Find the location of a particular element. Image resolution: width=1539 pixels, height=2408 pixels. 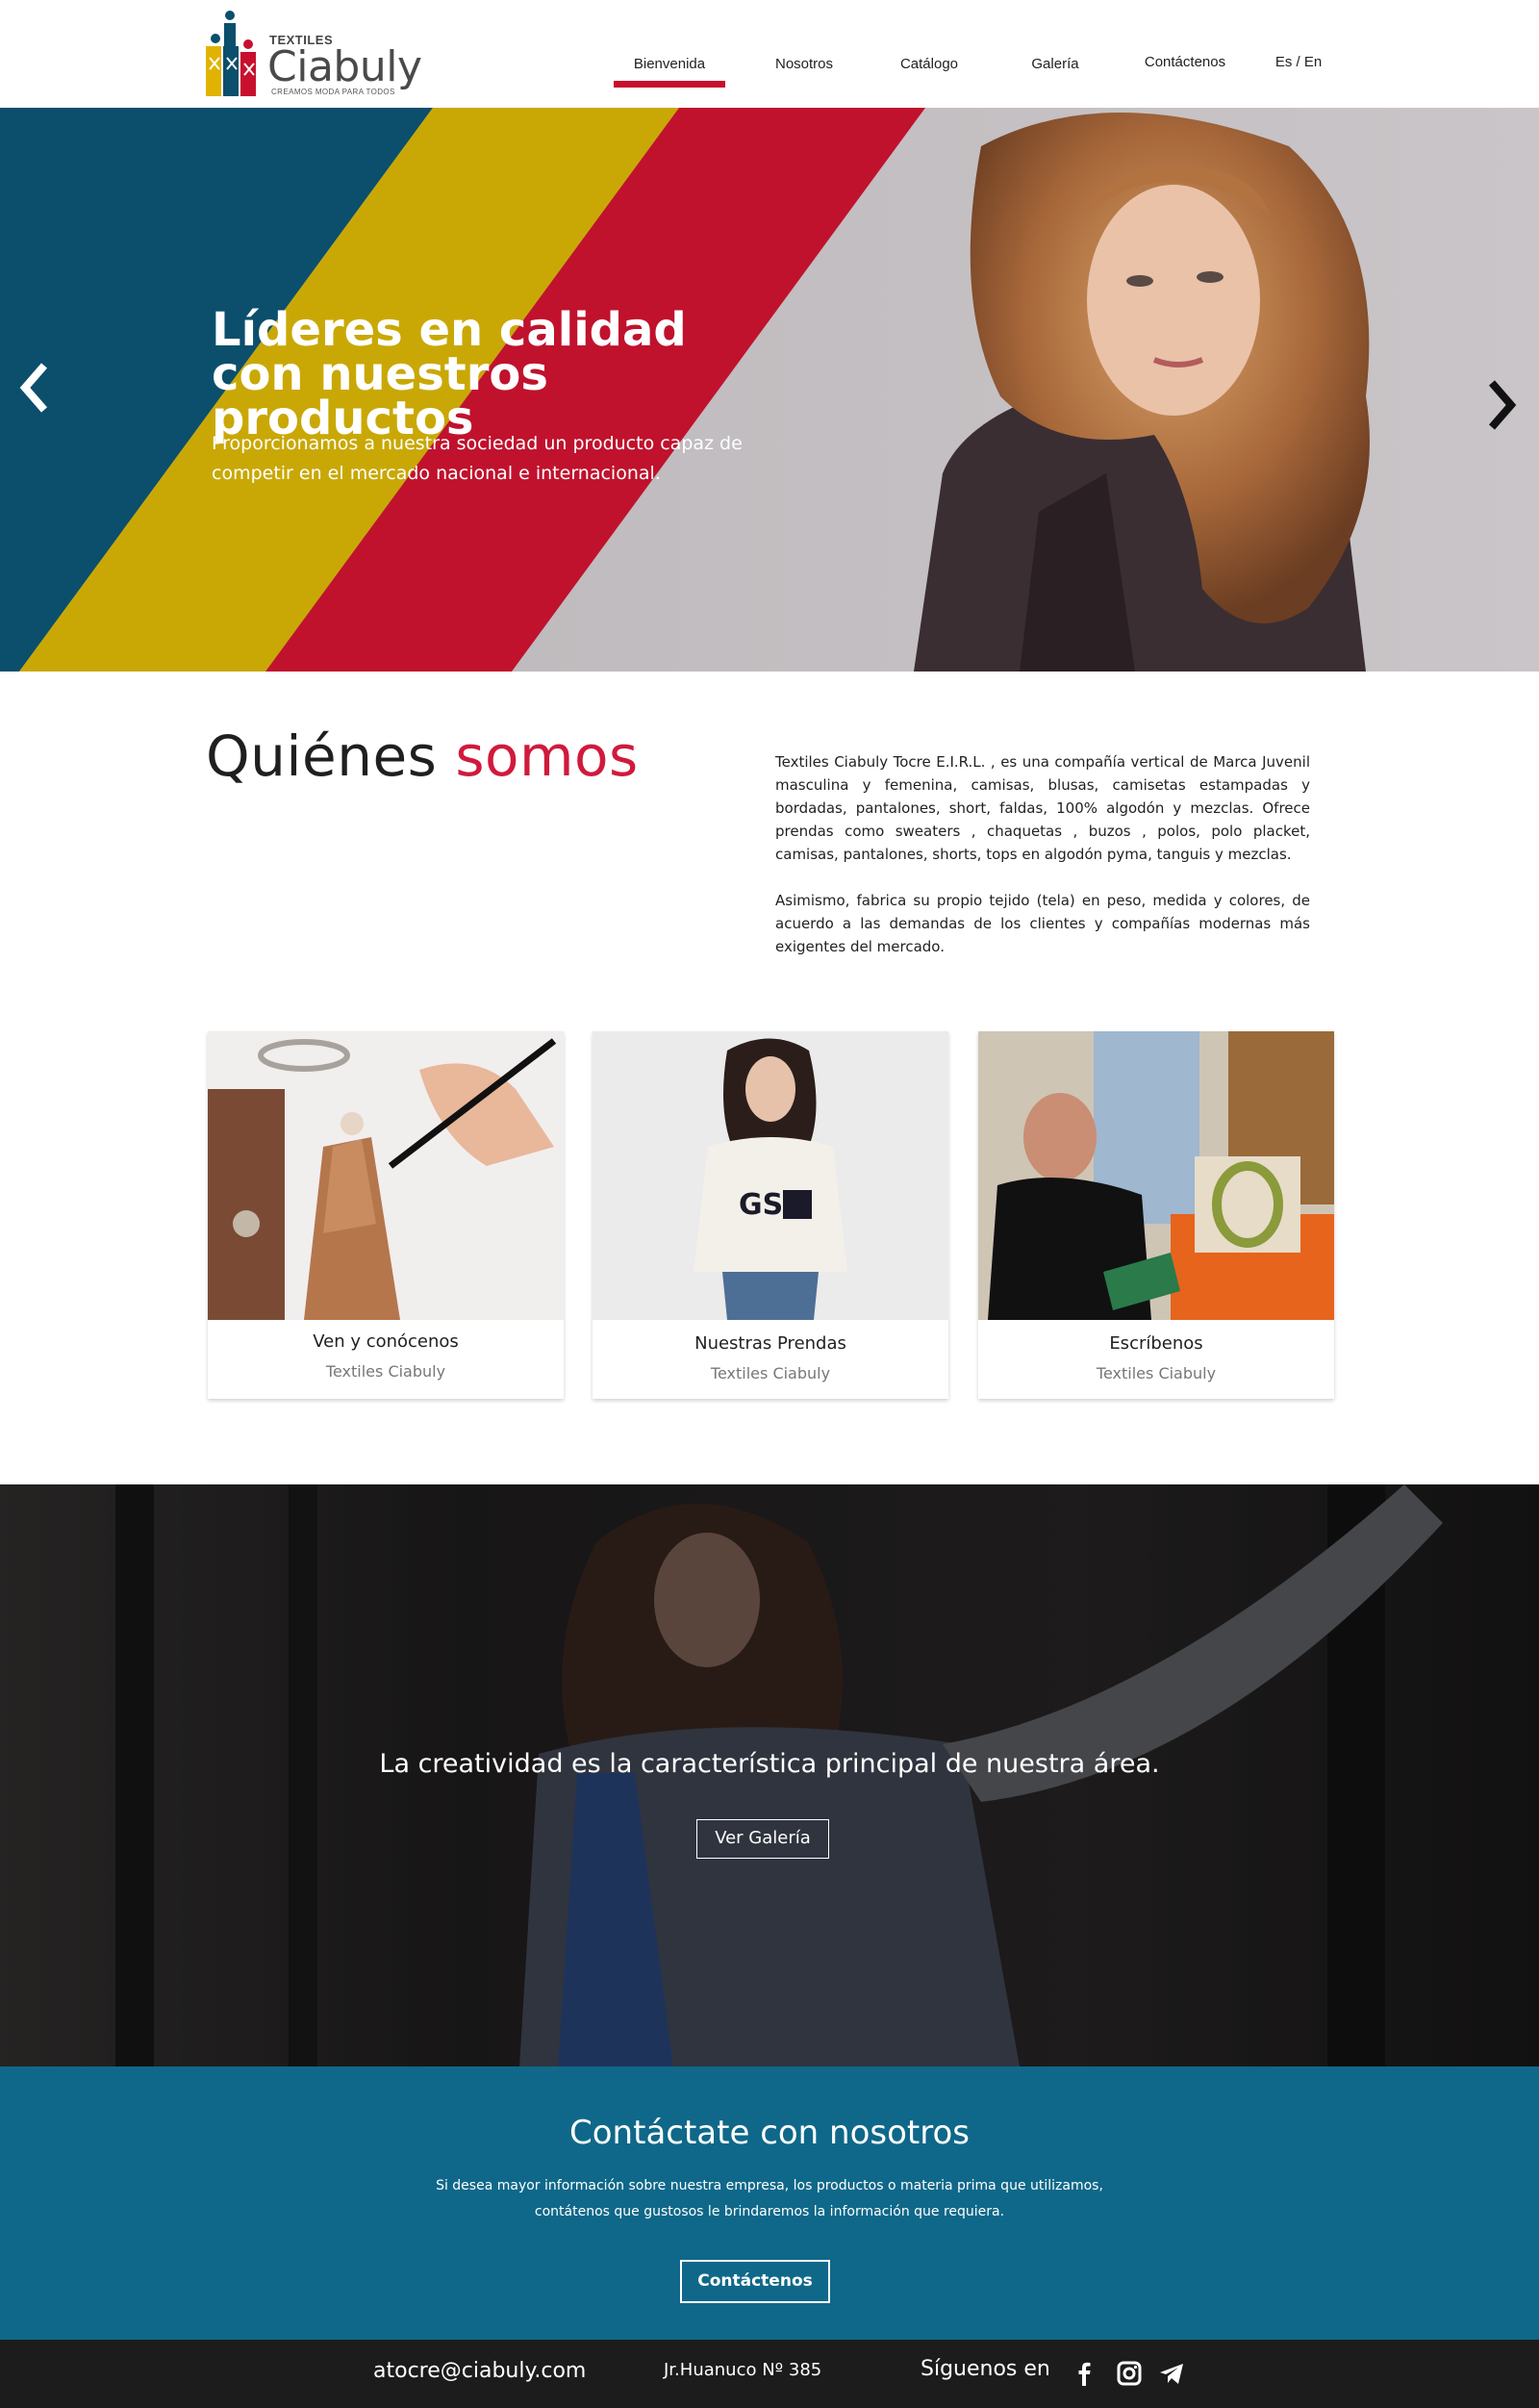

nav-item-nosotros: Nosotros is located at coordinates (804, 64).